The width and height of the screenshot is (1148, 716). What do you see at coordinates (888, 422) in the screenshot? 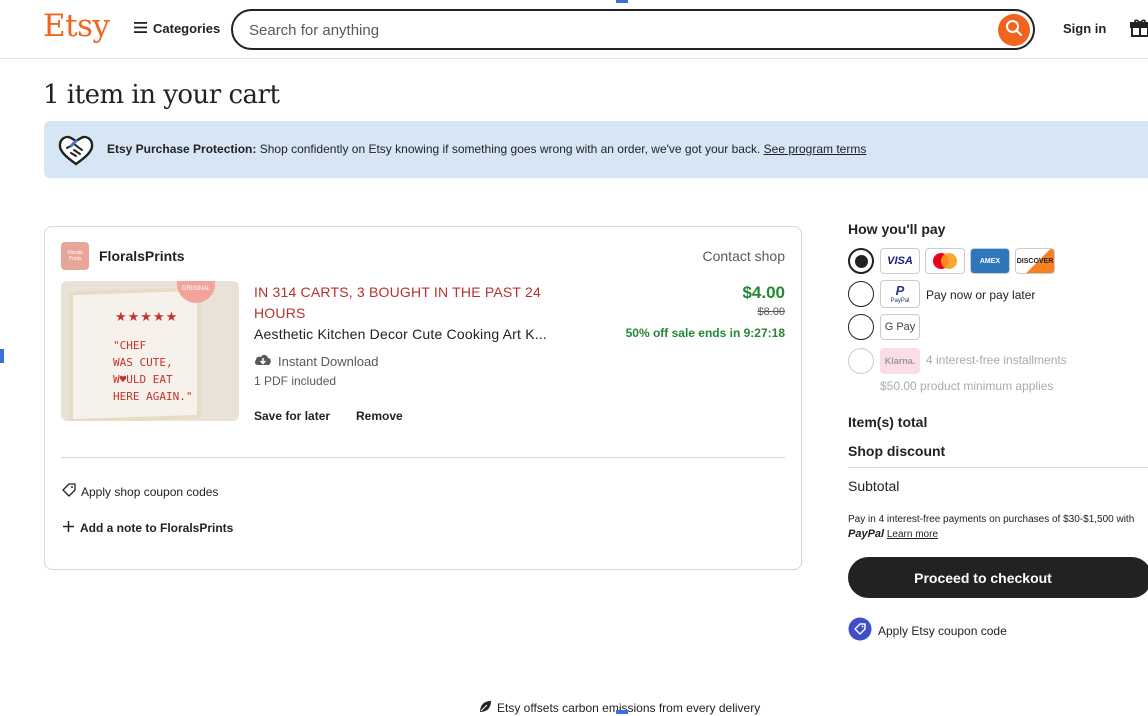
I see `items-total-label: Item(s) total` at bounding box center [888, 422].